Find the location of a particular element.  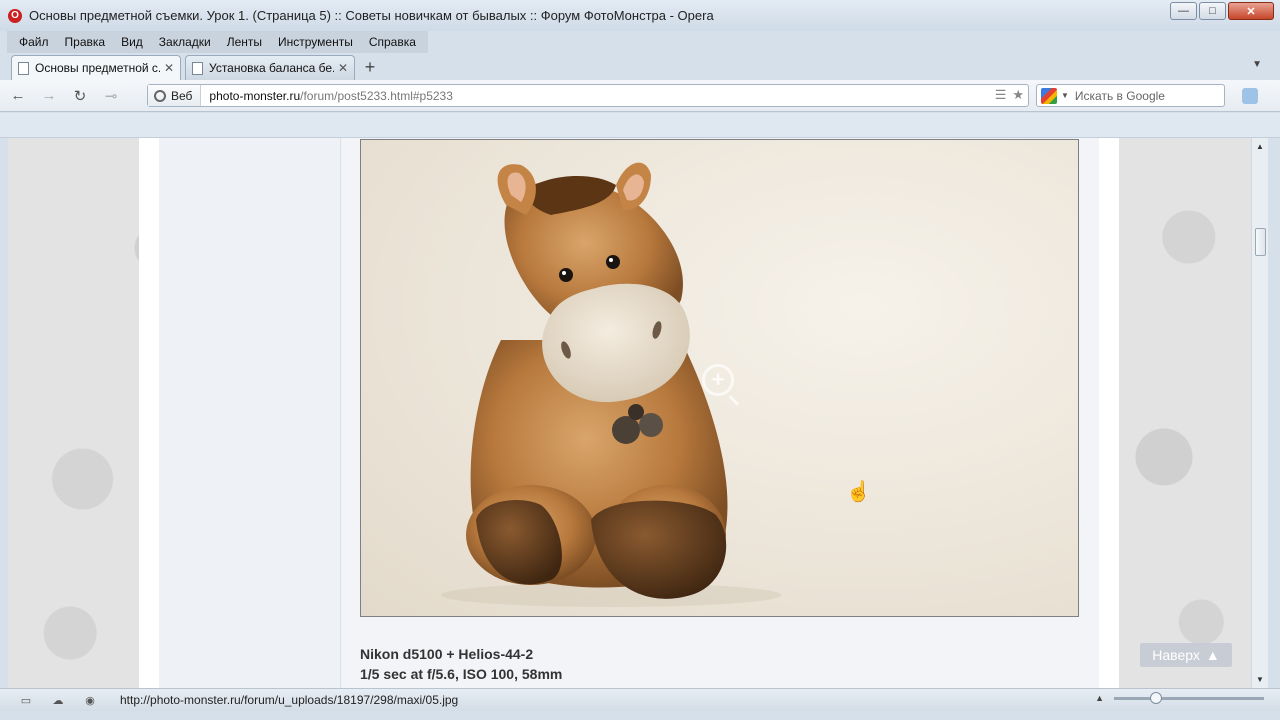

page-scrollbar: ▲ ▼ is located at coordinates (1259, 413).